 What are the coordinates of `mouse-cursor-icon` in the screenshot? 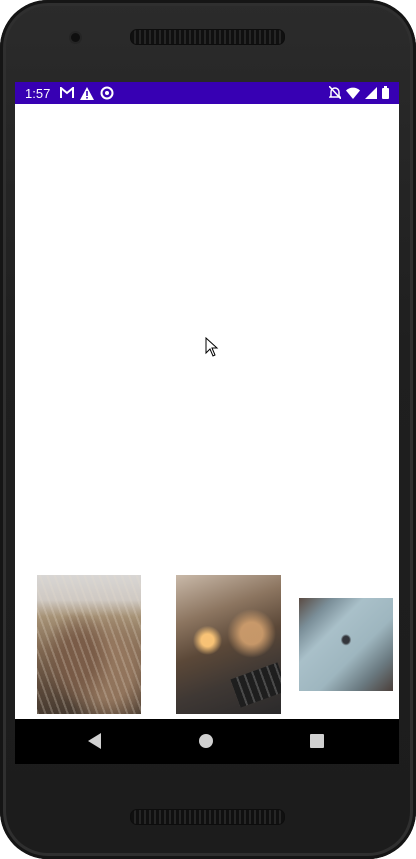 It's located at (212, 349).